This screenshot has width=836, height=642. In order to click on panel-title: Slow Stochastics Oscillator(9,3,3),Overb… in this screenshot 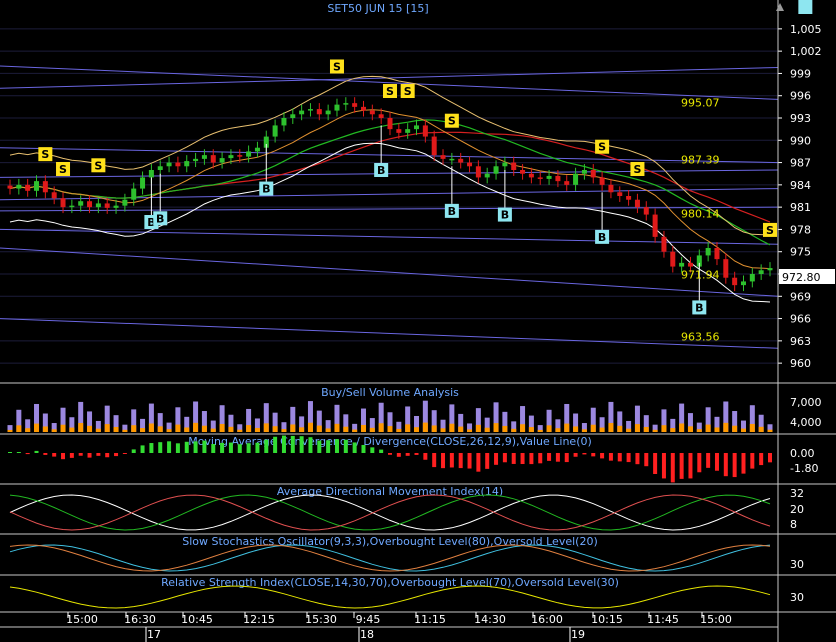, I will do `click(390, 541)`.